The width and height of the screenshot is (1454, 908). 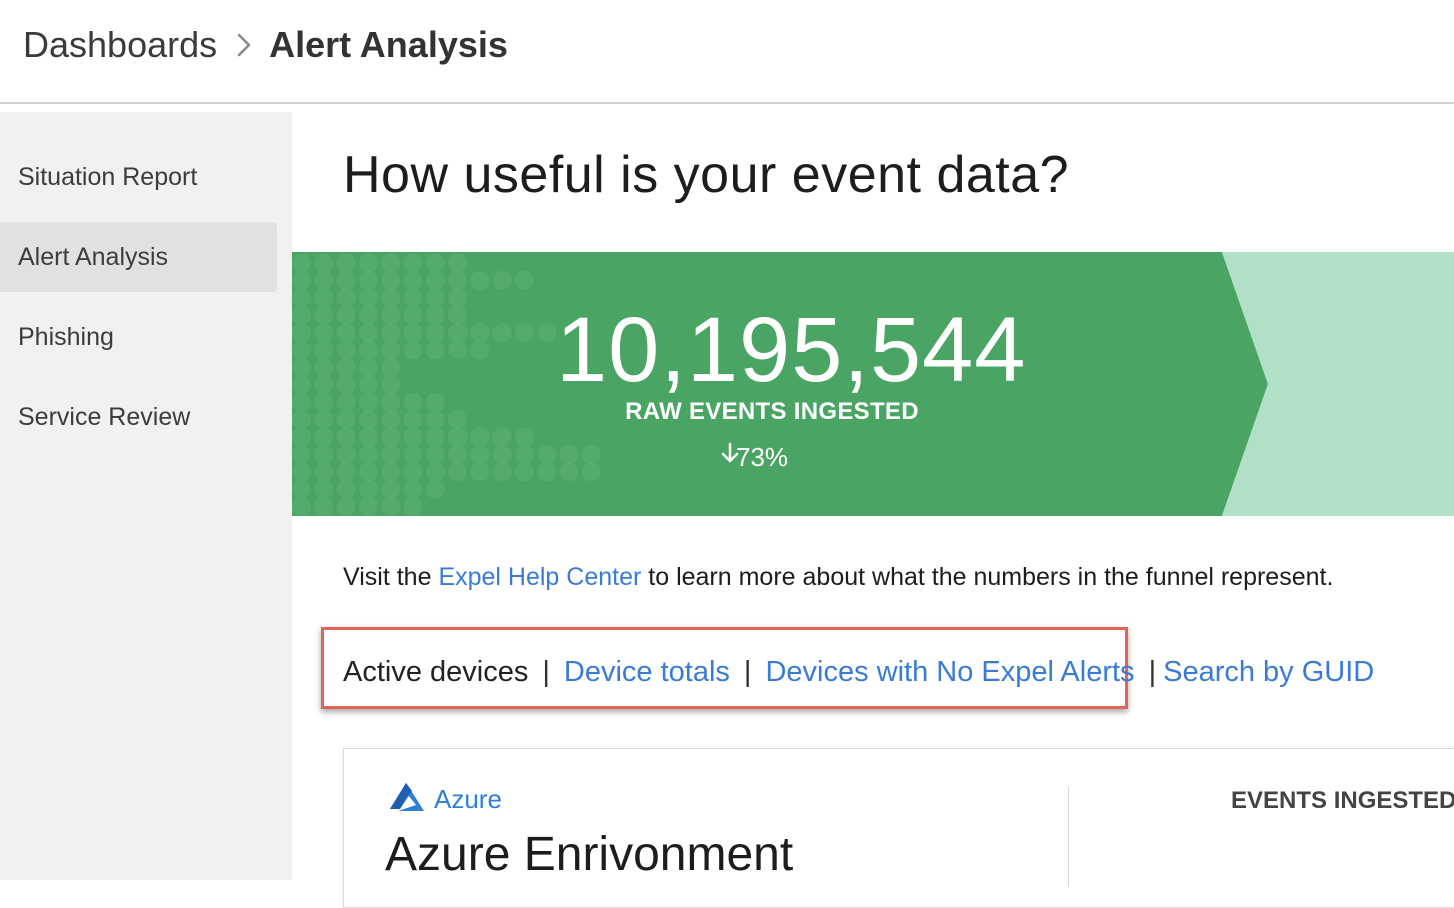 I want to click on card-divider, so click(x=1068, y=837).